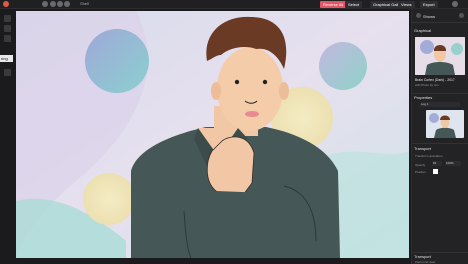 This screenshot has height=264, width=468. Describe the element at coordinates (423, 97) in the screenshot. I see `properties-title: Properties` at that location.